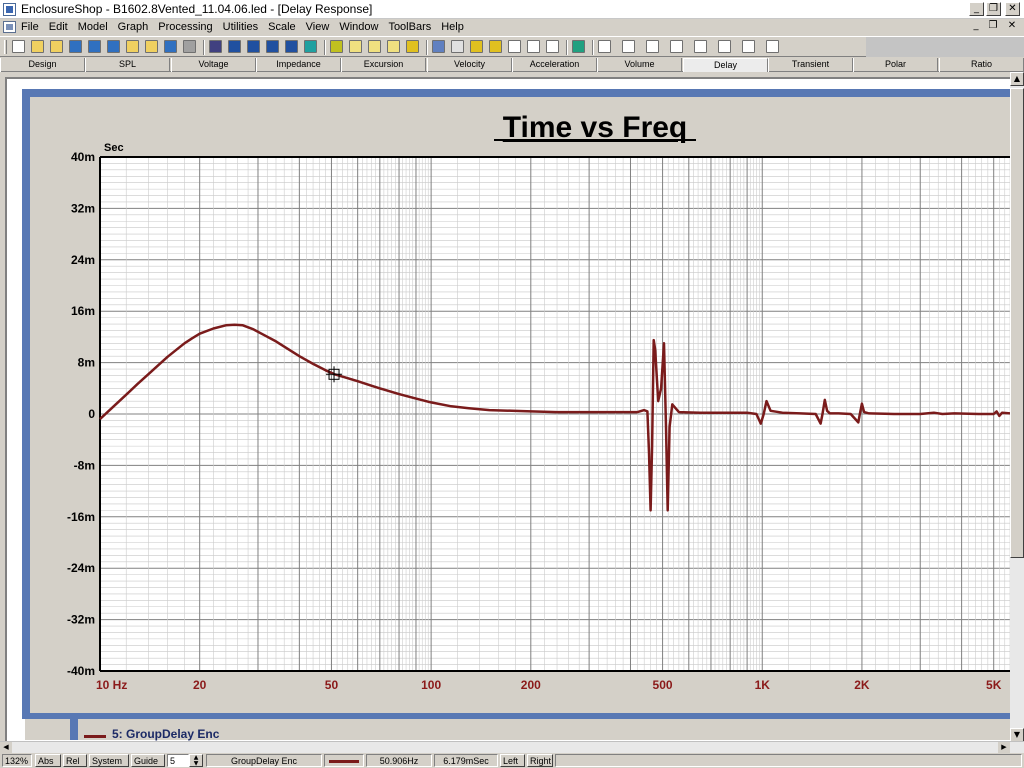 The image size is (1024, 768). What do you see at coordinates (81, 671) in the screenshot?
I see `y-tick-label: -40m` at bounding box center [81, 671].